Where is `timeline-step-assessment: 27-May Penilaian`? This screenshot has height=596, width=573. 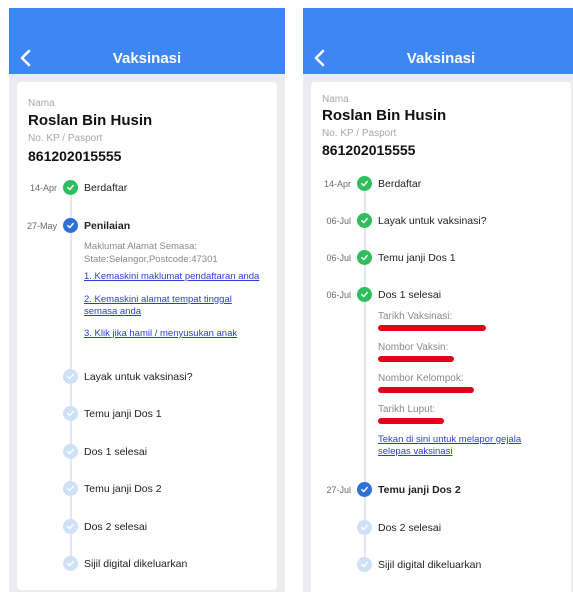 timeline-step-assessment: 27-May Penilaian is located at coordinates (147, 227).